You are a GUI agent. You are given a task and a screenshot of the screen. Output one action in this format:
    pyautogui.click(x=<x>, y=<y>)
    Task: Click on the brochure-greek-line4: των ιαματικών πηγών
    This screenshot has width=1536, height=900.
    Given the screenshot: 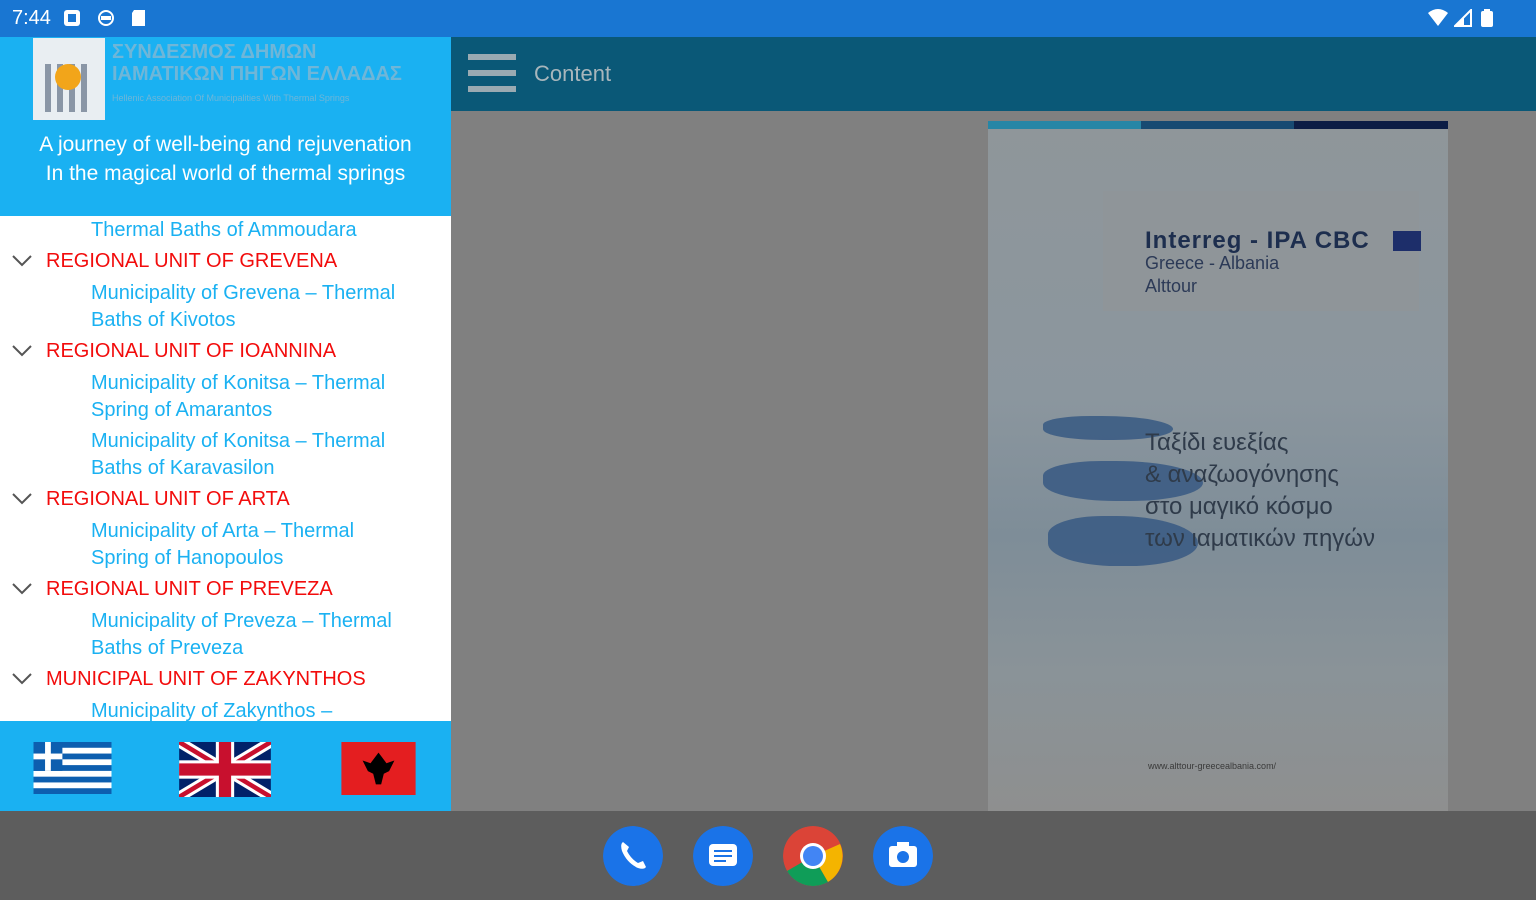 What is the action you would take?
    pyautogui.click(x=1260, y=538)
    